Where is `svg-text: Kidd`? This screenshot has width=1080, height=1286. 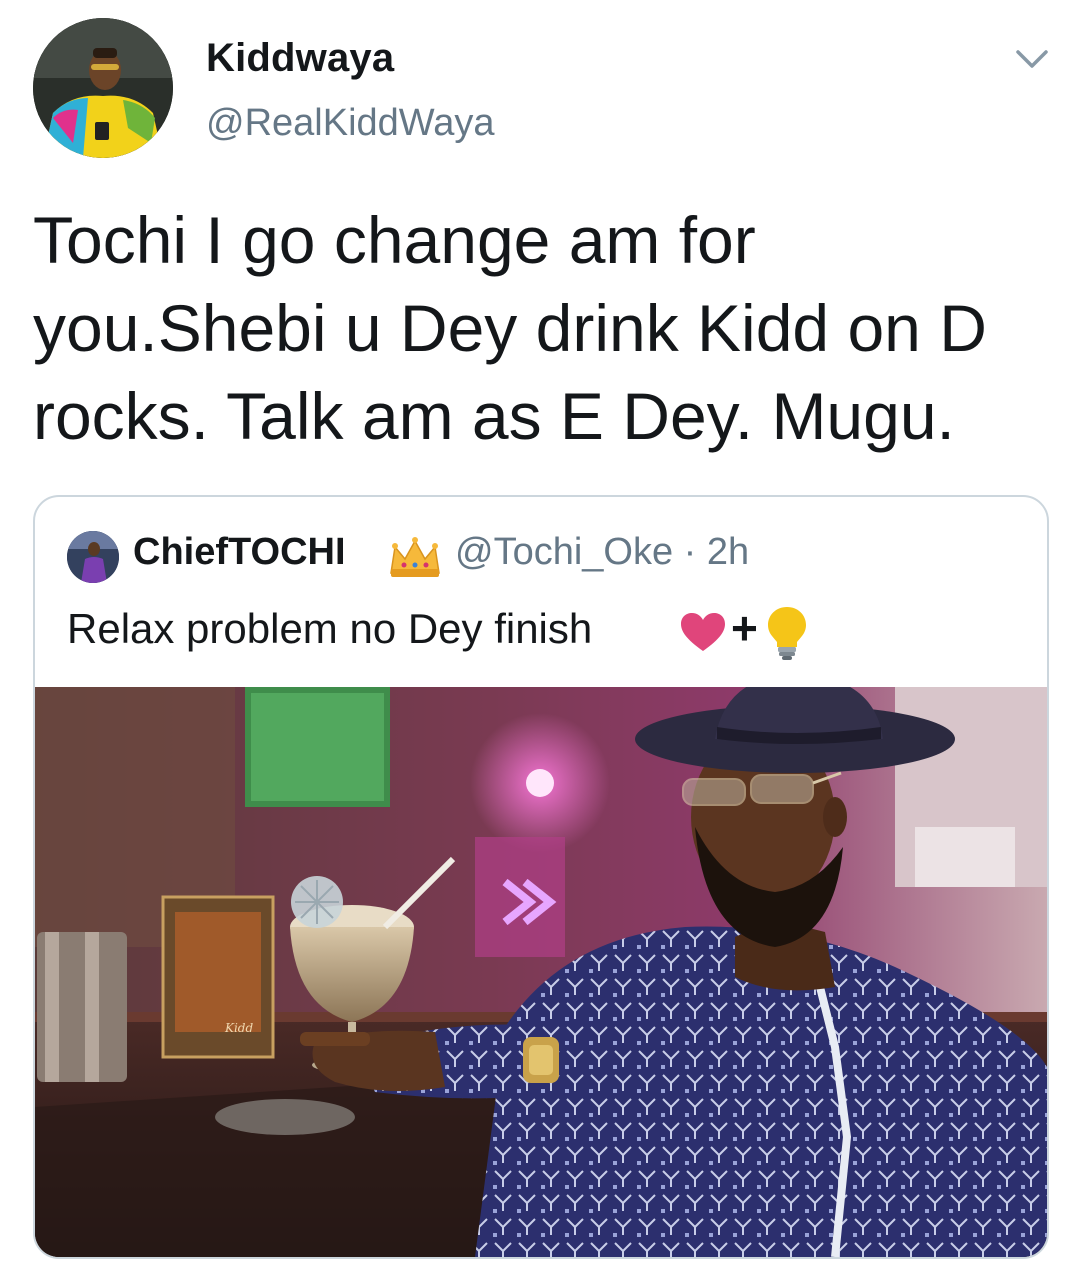 svg-text: Kidd is located at coordinates (238, 1028).